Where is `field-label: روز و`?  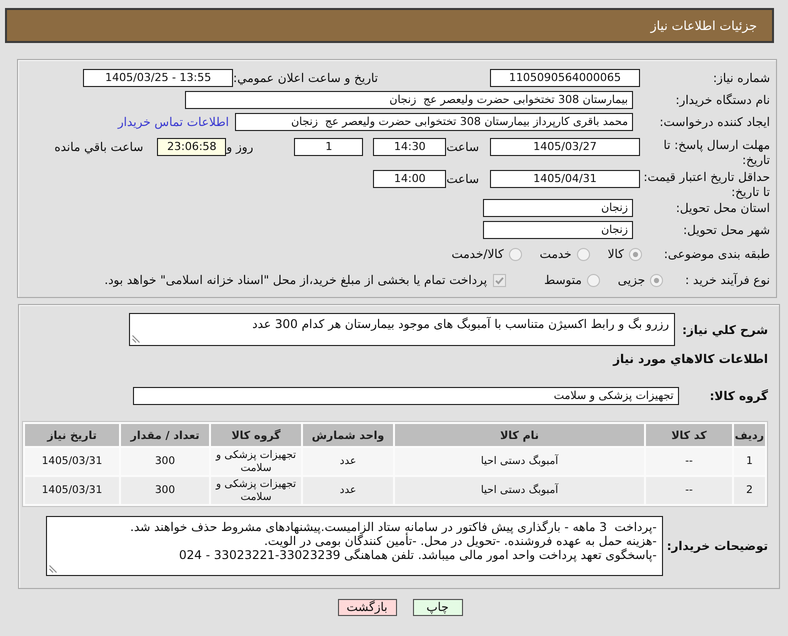 field-label: روز و is located at coordinates (240, 147).